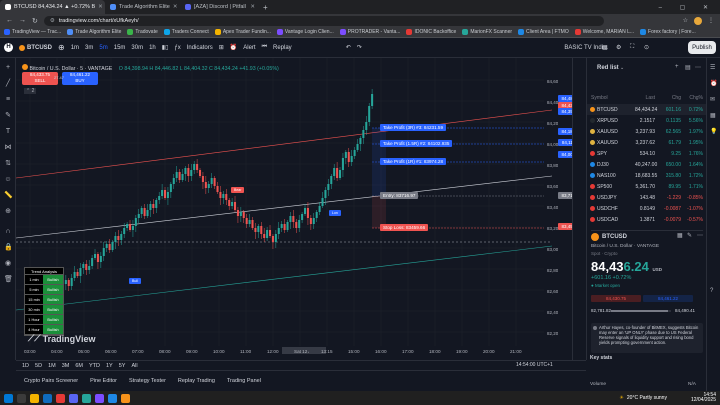 Image resolution: width=720 pixels, height=405 pixels. I want to click on magnet-icon: ∩, so click(8, 232).